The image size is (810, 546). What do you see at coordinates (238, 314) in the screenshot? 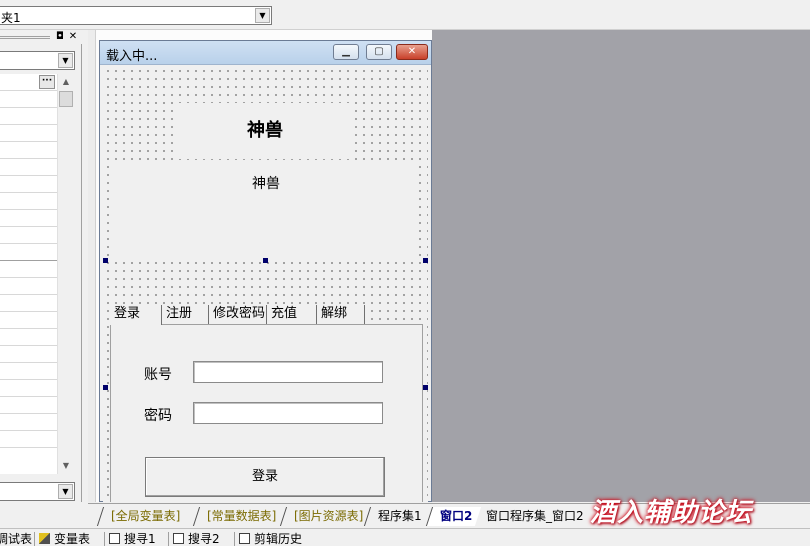
I see `tab-2: 修改密码` at bounding box center [238, 314].